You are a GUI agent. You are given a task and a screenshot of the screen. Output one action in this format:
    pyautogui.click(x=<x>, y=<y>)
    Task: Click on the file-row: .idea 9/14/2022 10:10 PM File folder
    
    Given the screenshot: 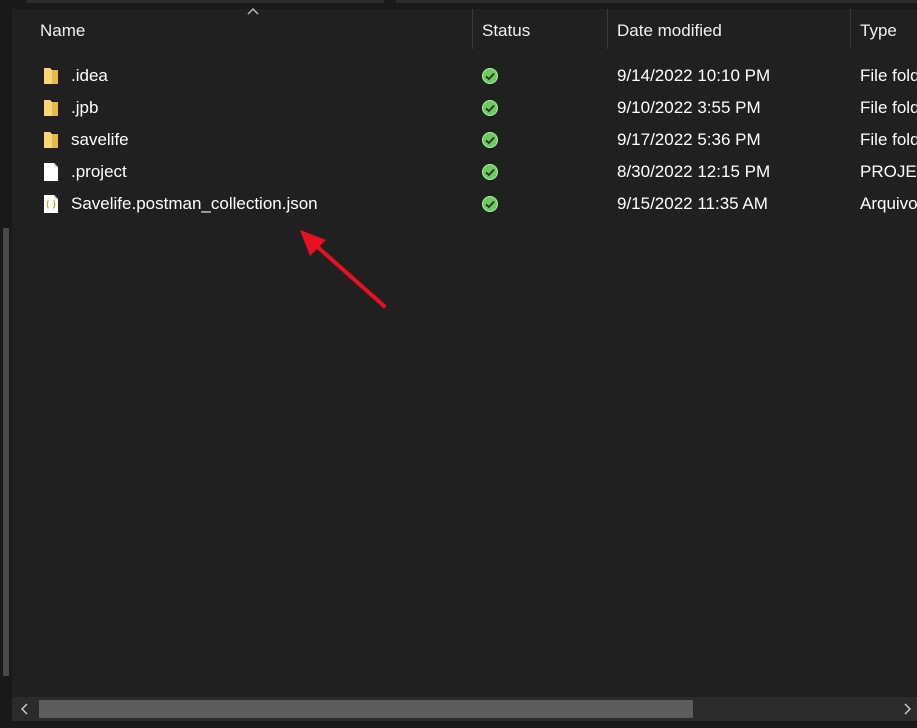 What is the action you would take?
    pyautogui.click(x=464, y=76)
    